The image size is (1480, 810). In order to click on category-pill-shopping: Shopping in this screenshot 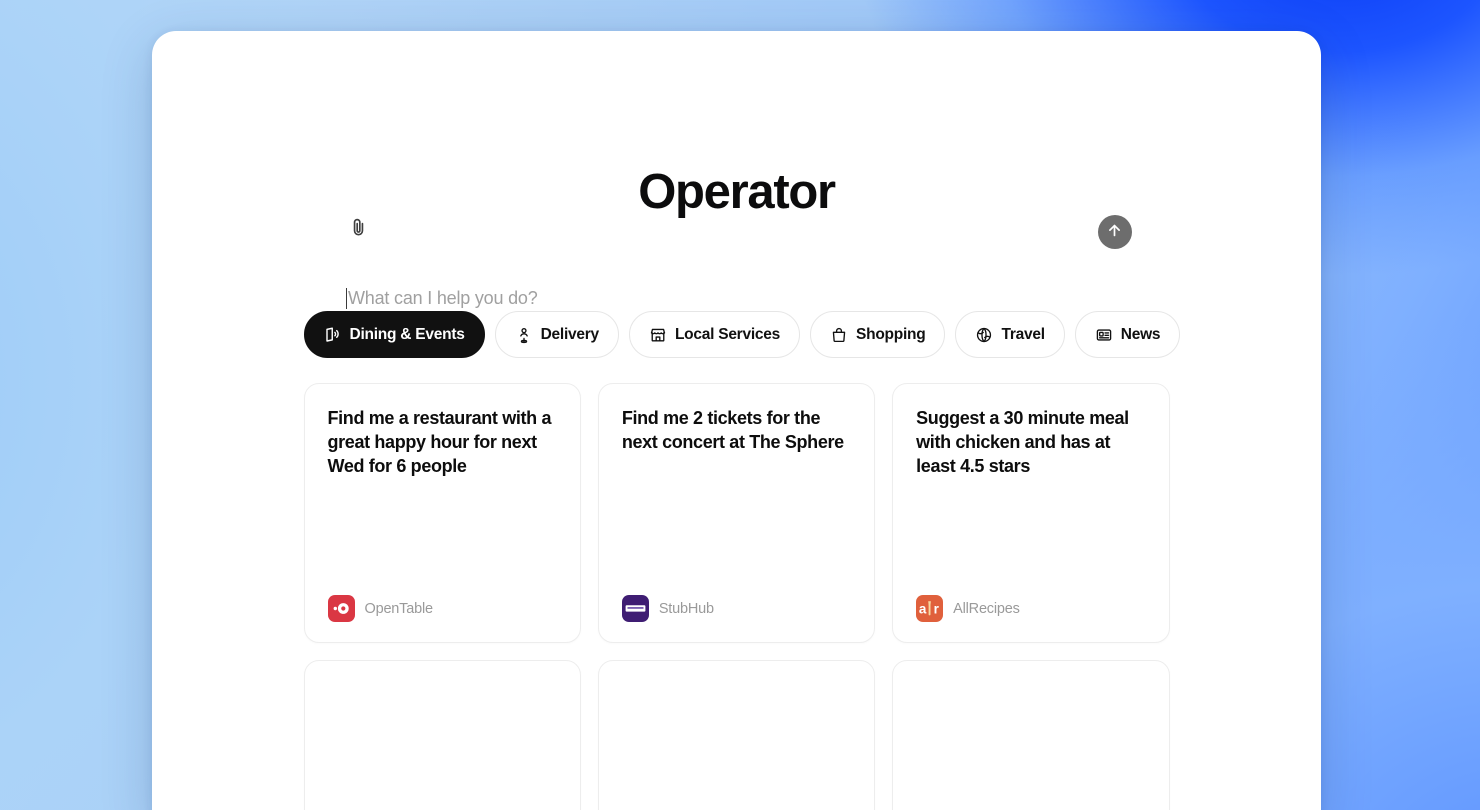, I will do `click(878, 334)`.